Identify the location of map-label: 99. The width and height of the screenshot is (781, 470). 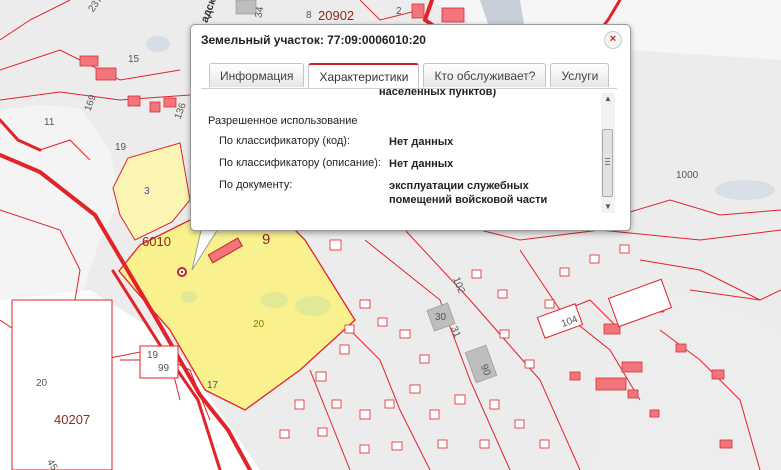
(164, 368).